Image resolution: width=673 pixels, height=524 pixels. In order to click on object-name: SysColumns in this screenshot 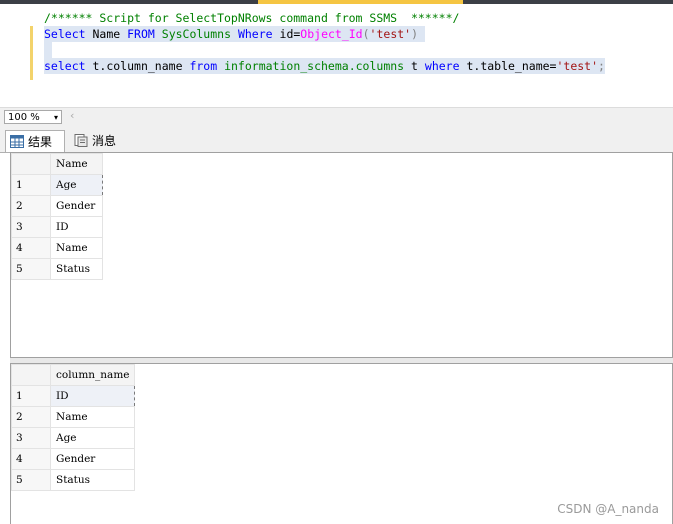, I will do `click(196, 34)`.